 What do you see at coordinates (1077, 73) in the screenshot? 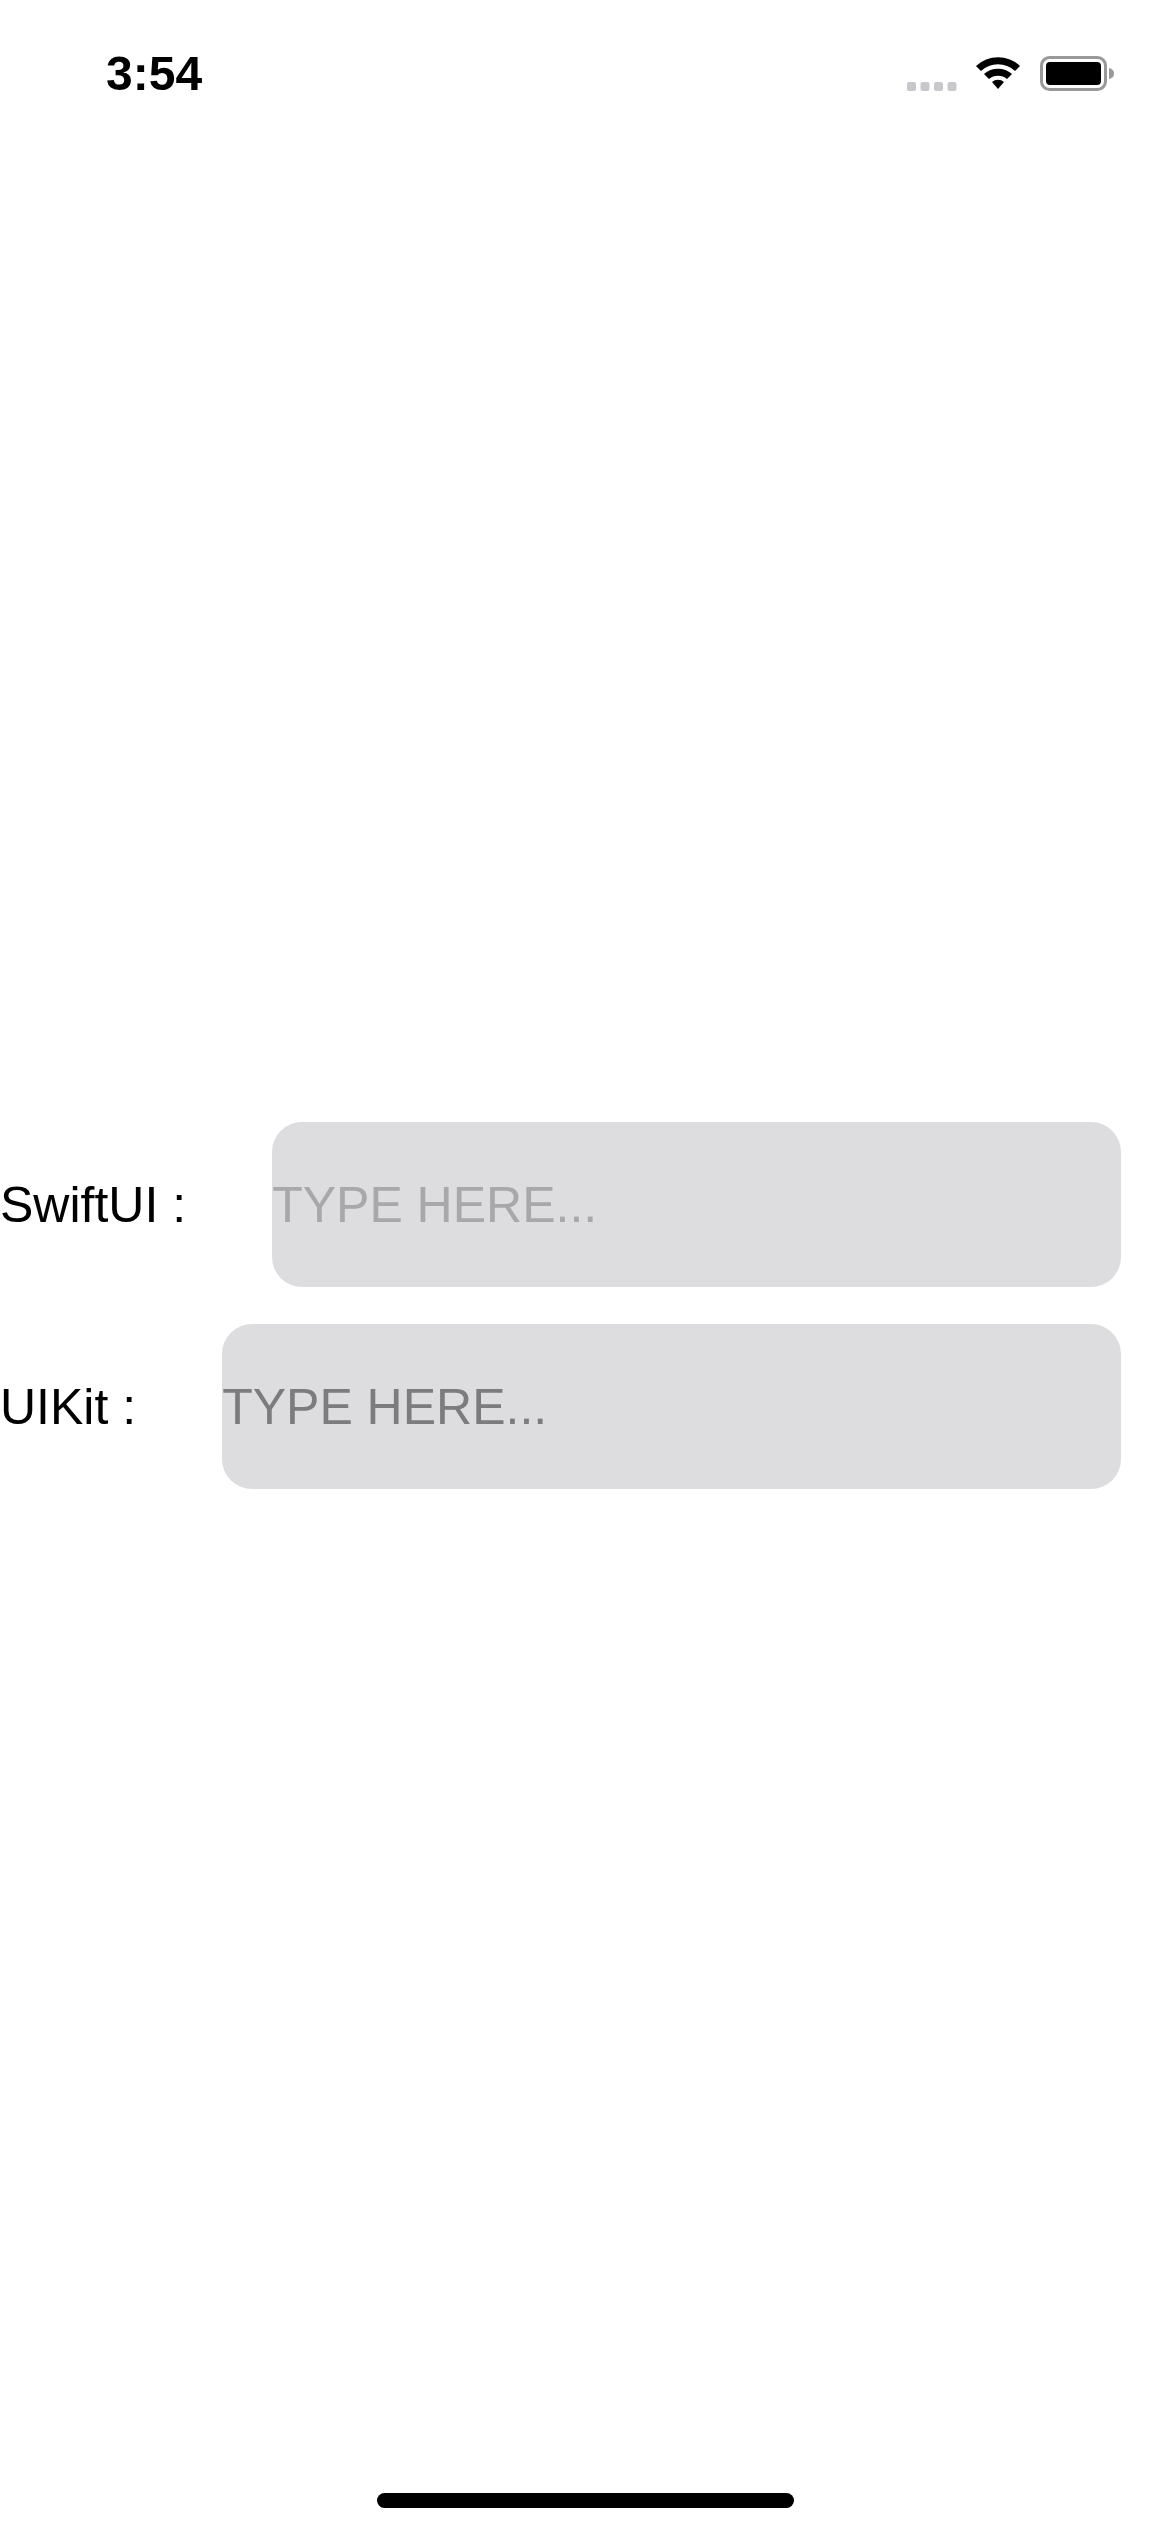
I see `battery-icon` at bounding box center [1077, 73].